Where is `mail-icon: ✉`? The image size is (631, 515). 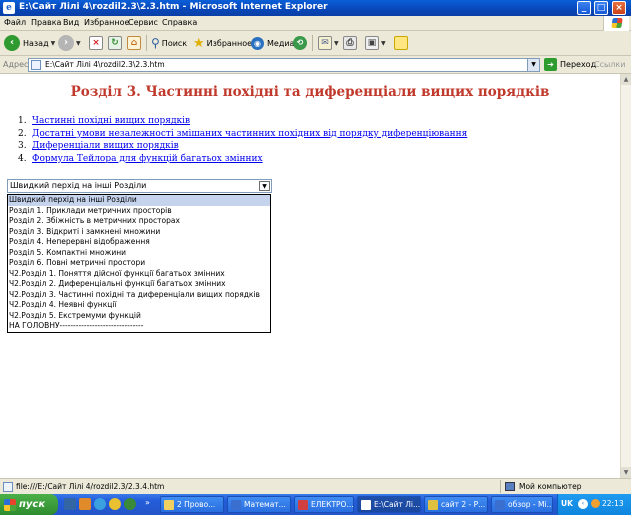 mail-icon: ✉ is located at coordinates (325, 43).